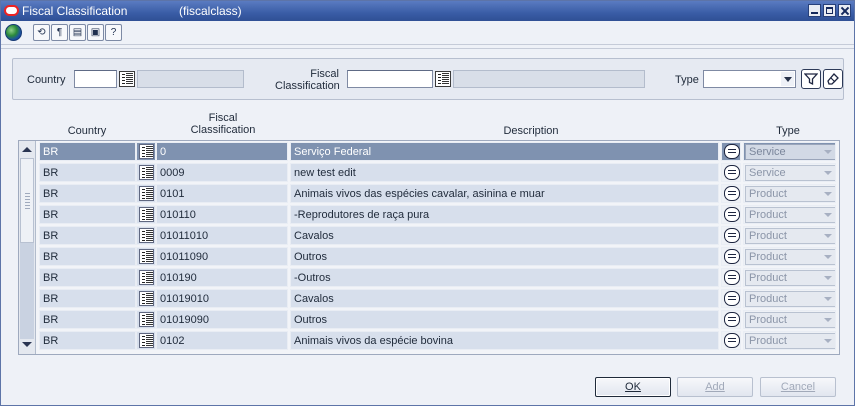  I want to click on description-cell: new test edit, so click(504, 172).